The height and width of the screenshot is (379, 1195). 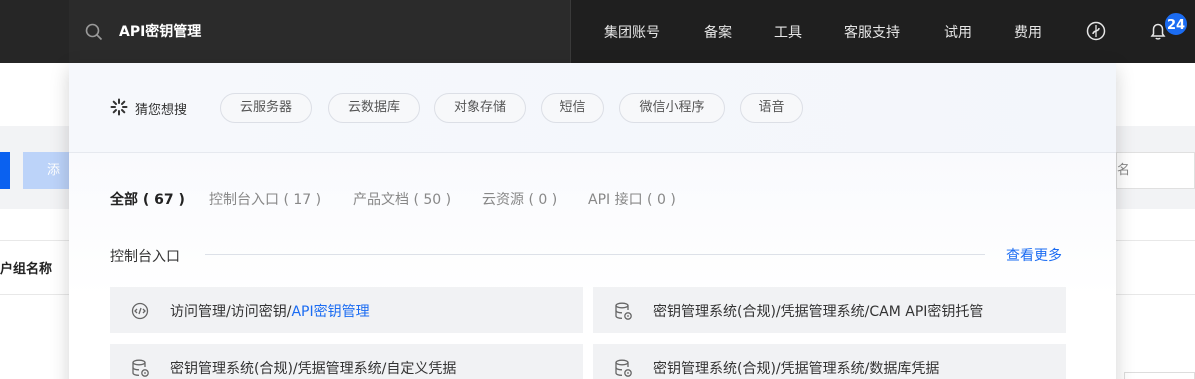 What do you see at coordinates (1155, 170) in the screenshot?
I see `filter-input: 名` at bounding box center [1155, 170].